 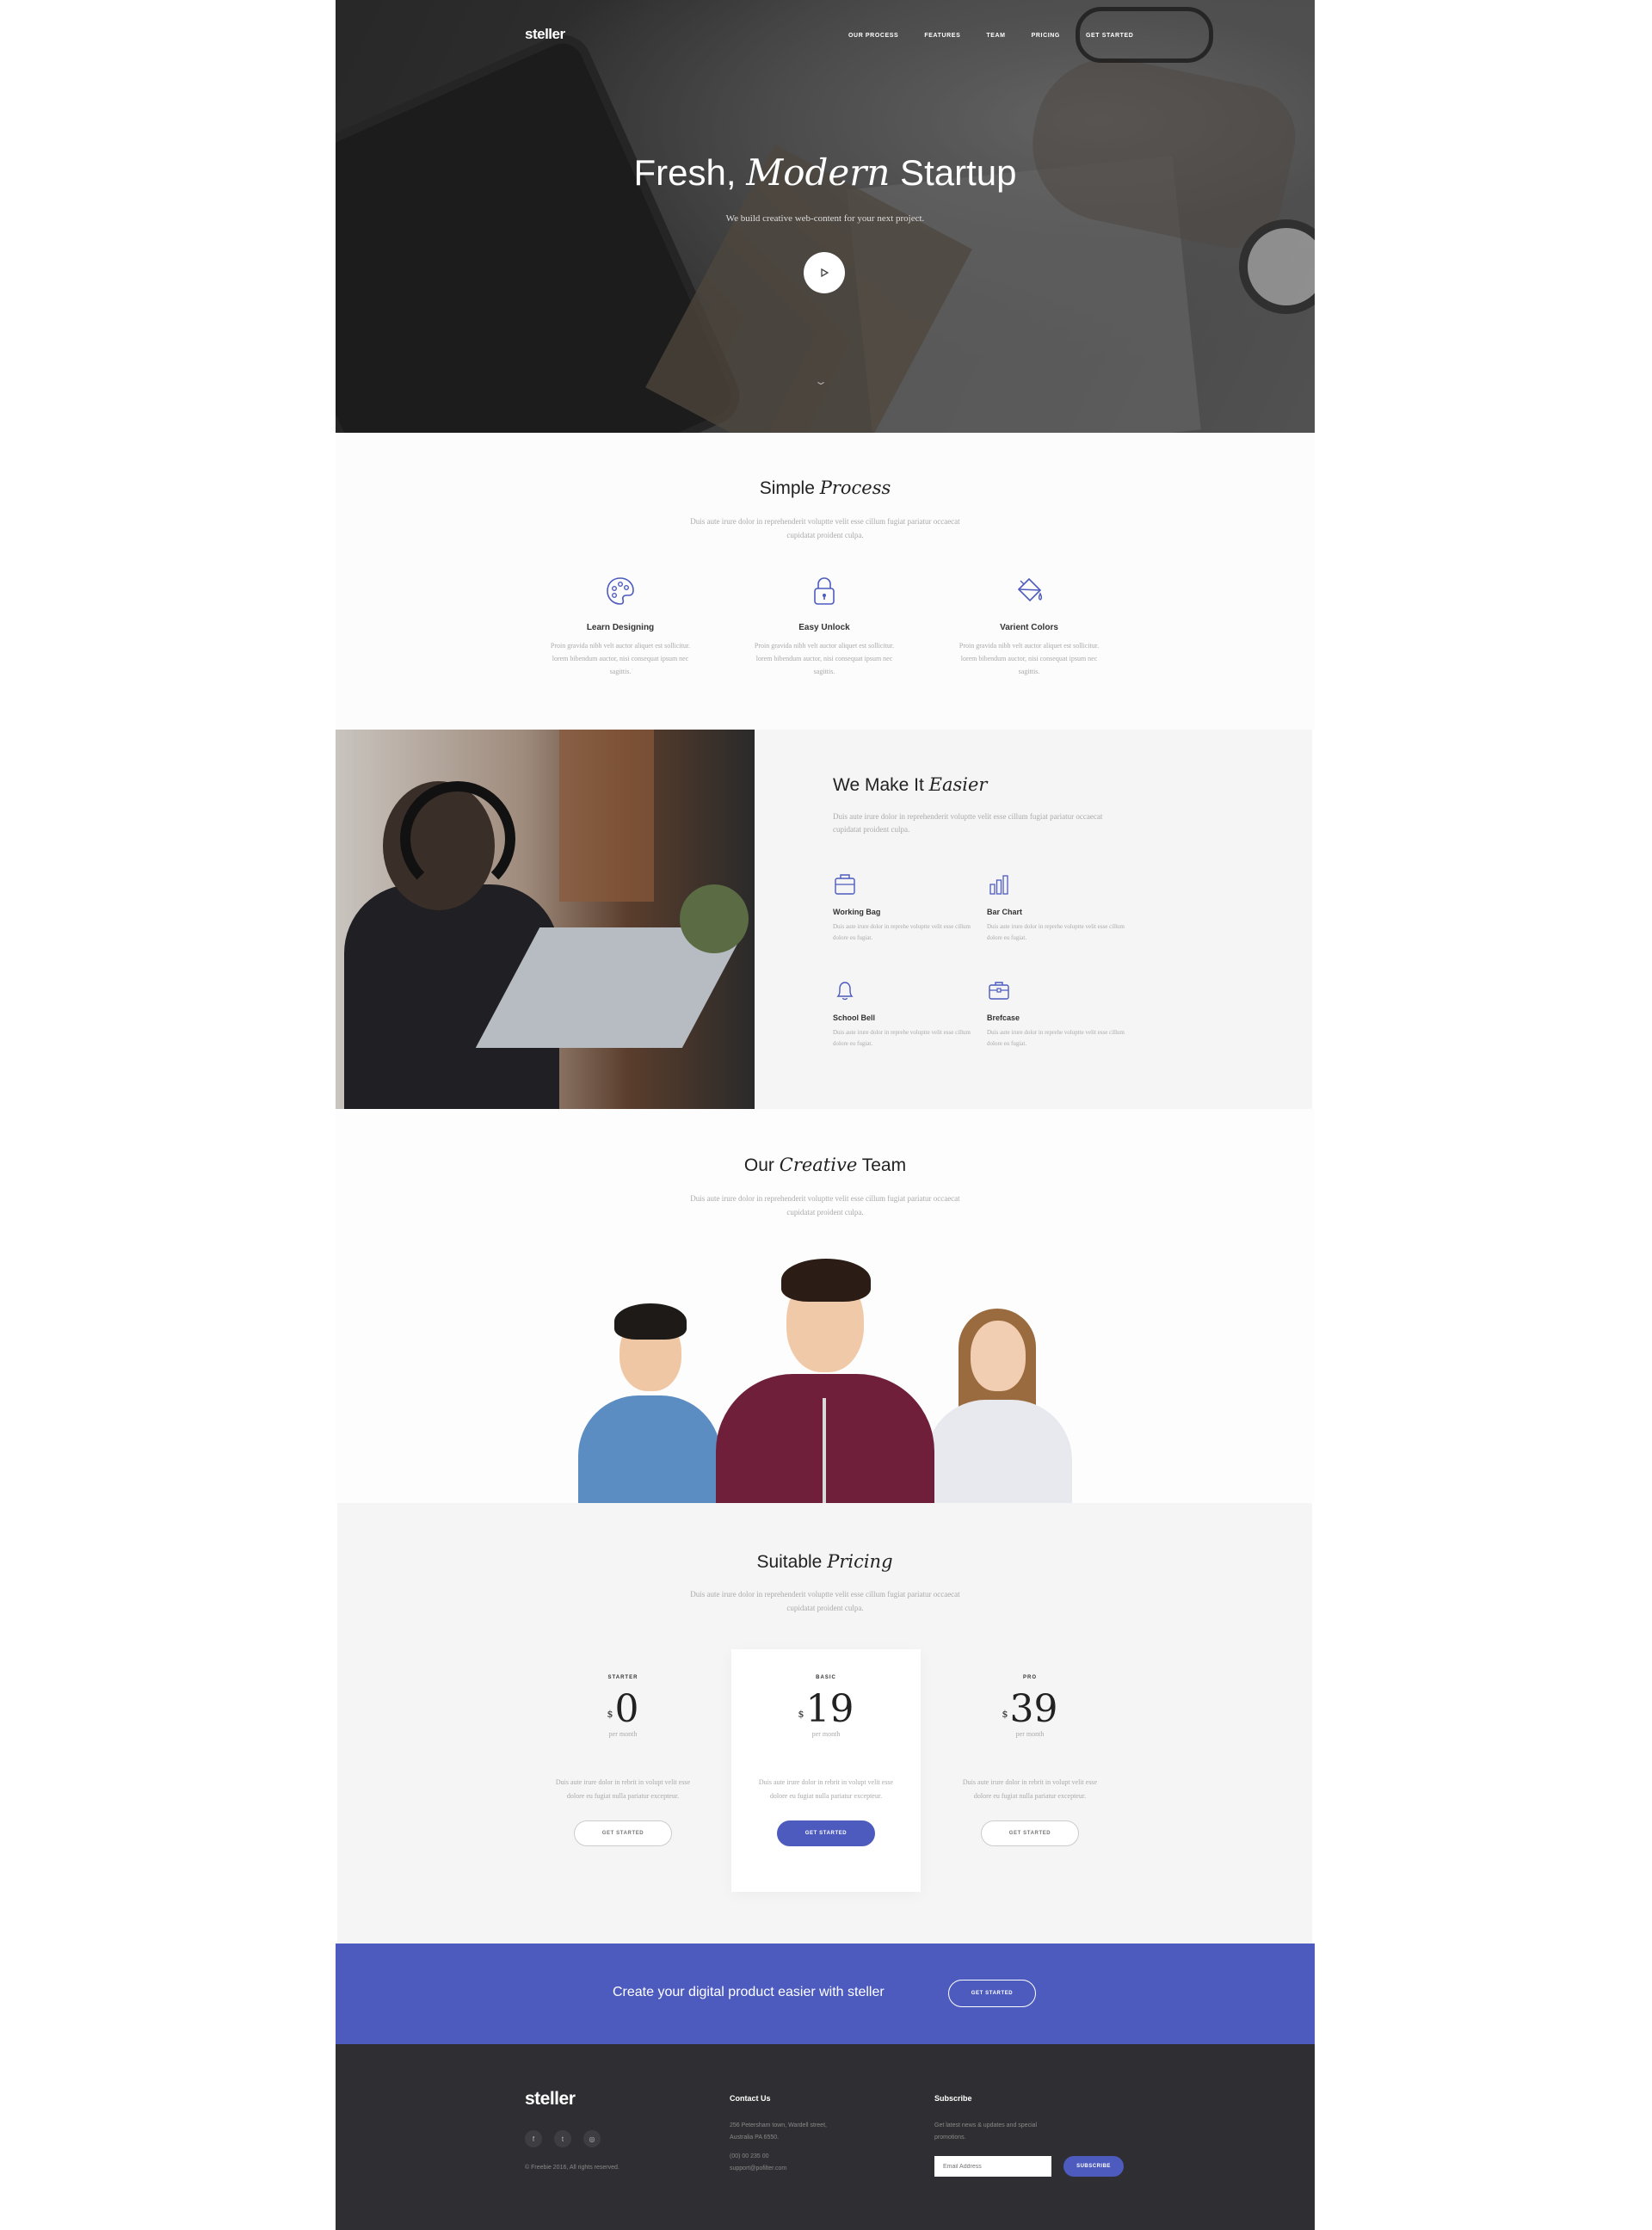 What do you see at coordinates (881, 785) in the screenshot?
I see `easier-title-part: We Make It` at bounding box center [881, 785].